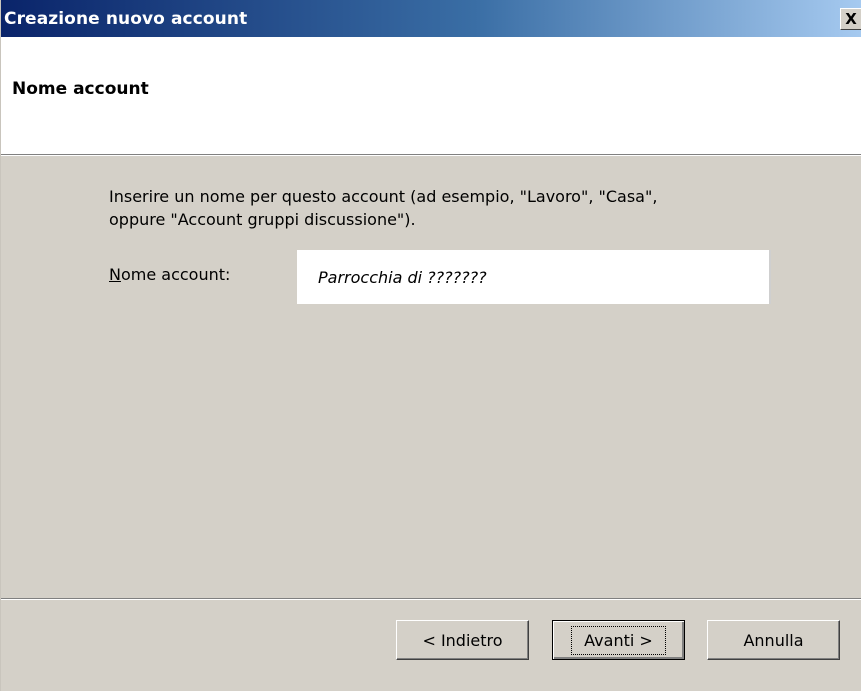 This screenshot has height=691, width=861. I want to click on account-name-label-text: ome account:, so click(175, 274).